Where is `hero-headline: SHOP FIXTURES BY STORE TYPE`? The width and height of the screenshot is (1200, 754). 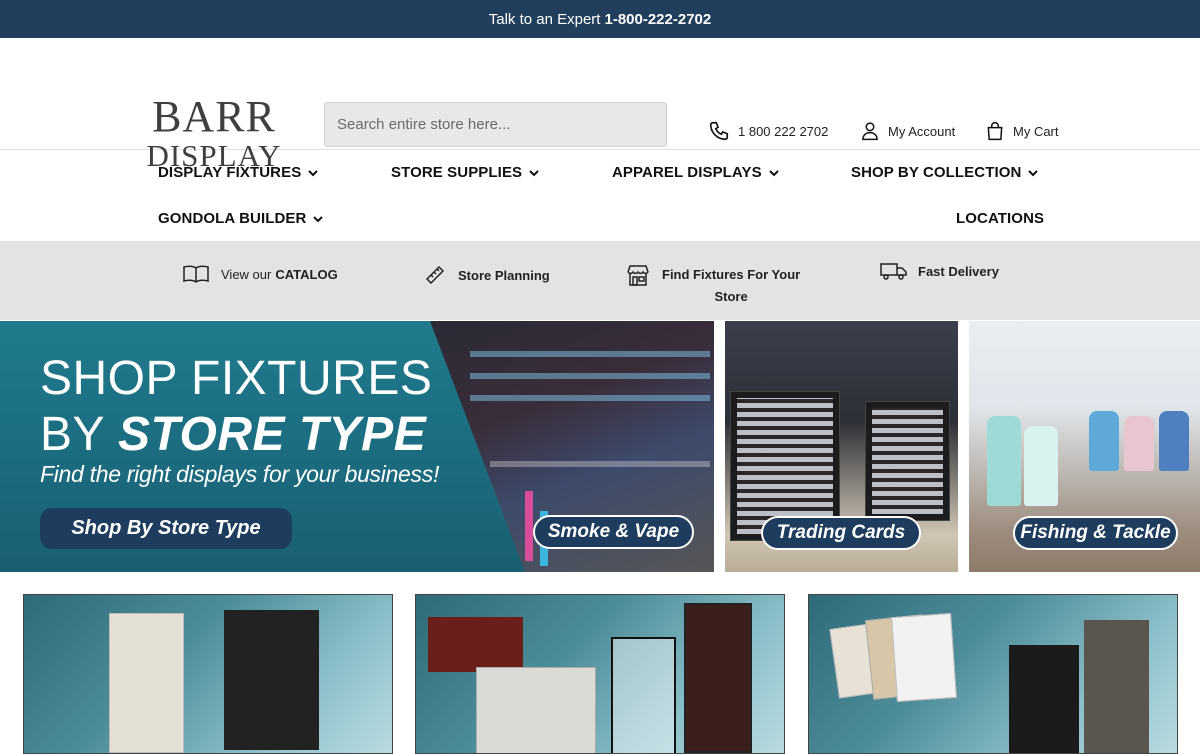 hero-headline: SHOP FIXTURES BY STORE TYPE is located at coordinates (236, 407).